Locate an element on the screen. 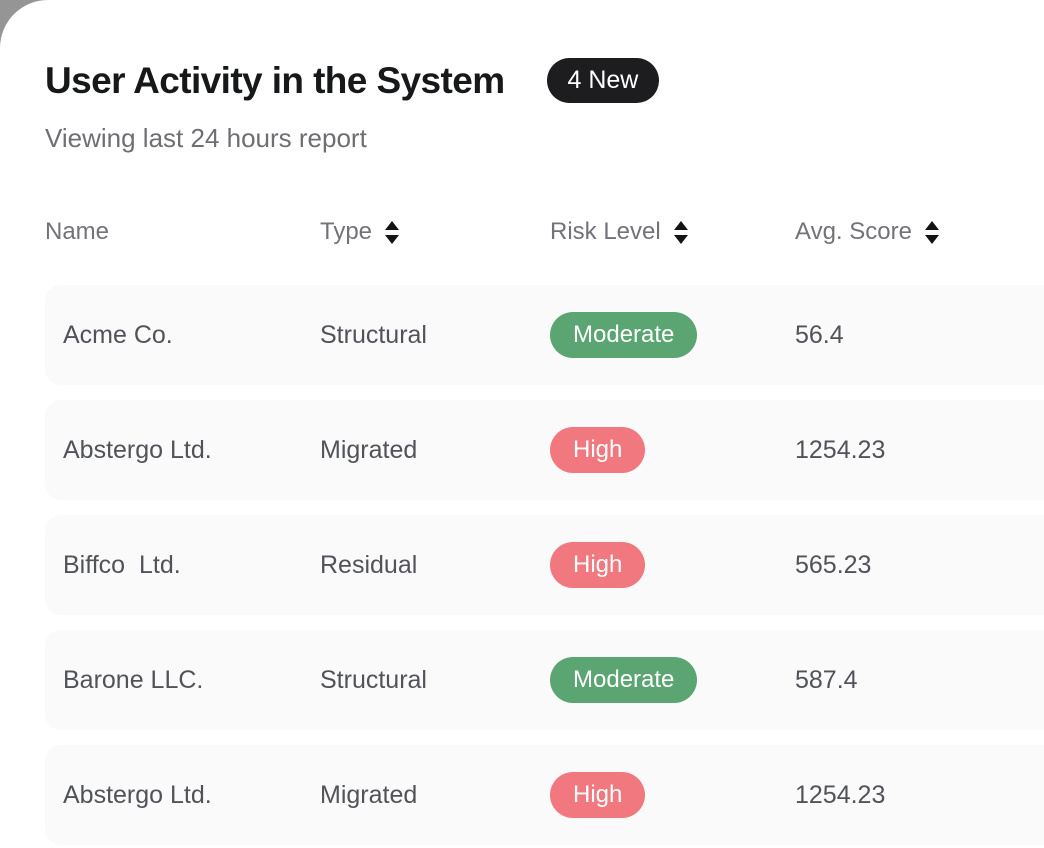  column-header-type: Type is located at coordinates (435, 232).